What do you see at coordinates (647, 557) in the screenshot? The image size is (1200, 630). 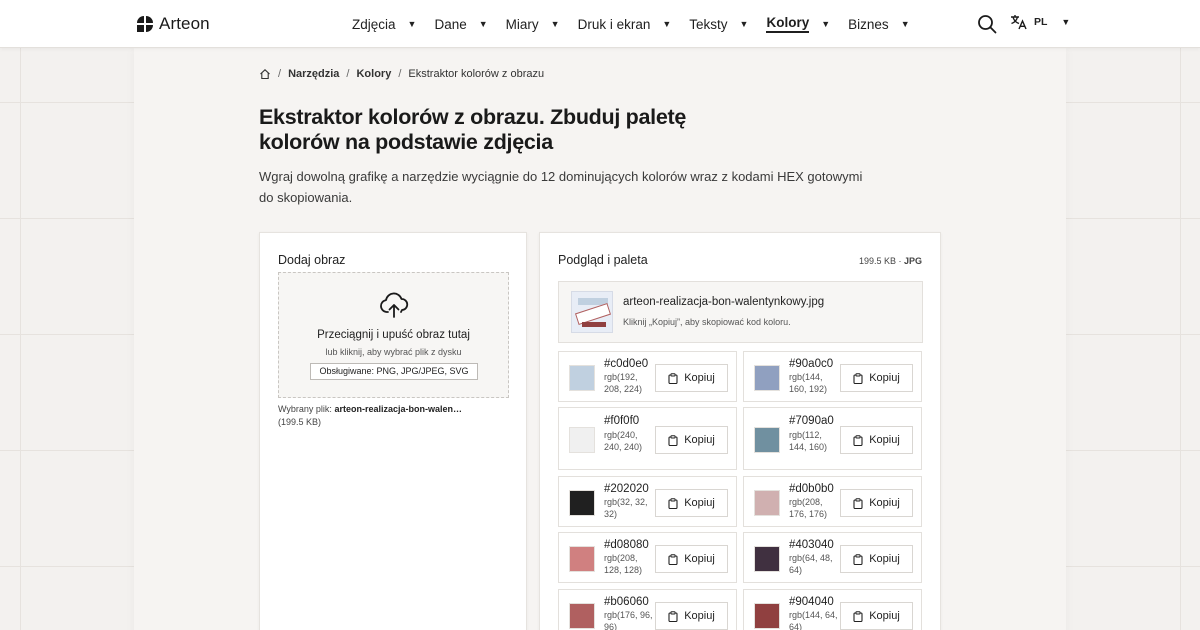 I see `color-swatch-card: #d08080 rgb(208, 128, 128) Kopiuj` at bounding box center [647, 557].